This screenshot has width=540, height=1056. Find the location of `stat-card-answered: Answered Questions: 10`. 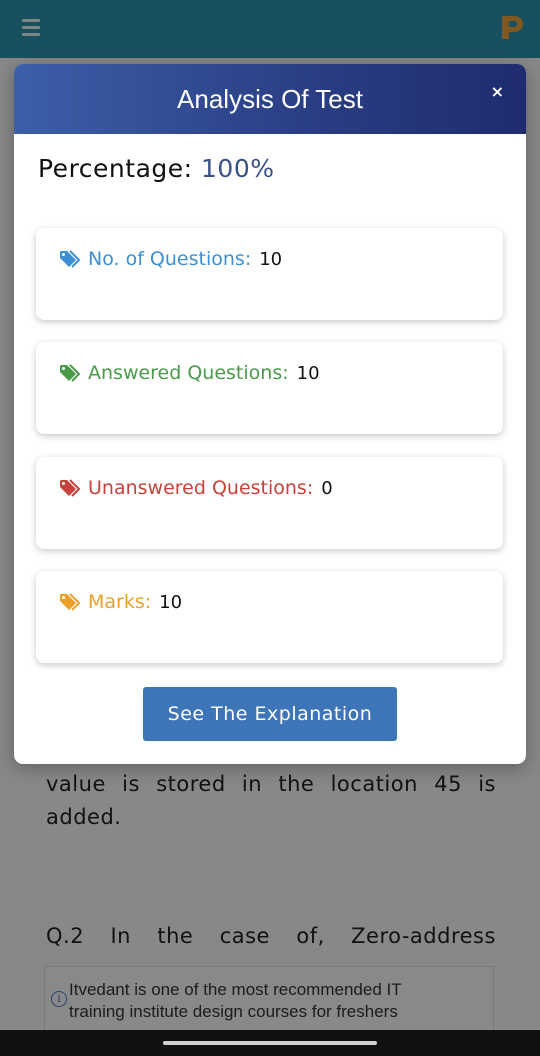

stat-card-answered: Answered Questions: 10 is located at coordinates (269, 388).